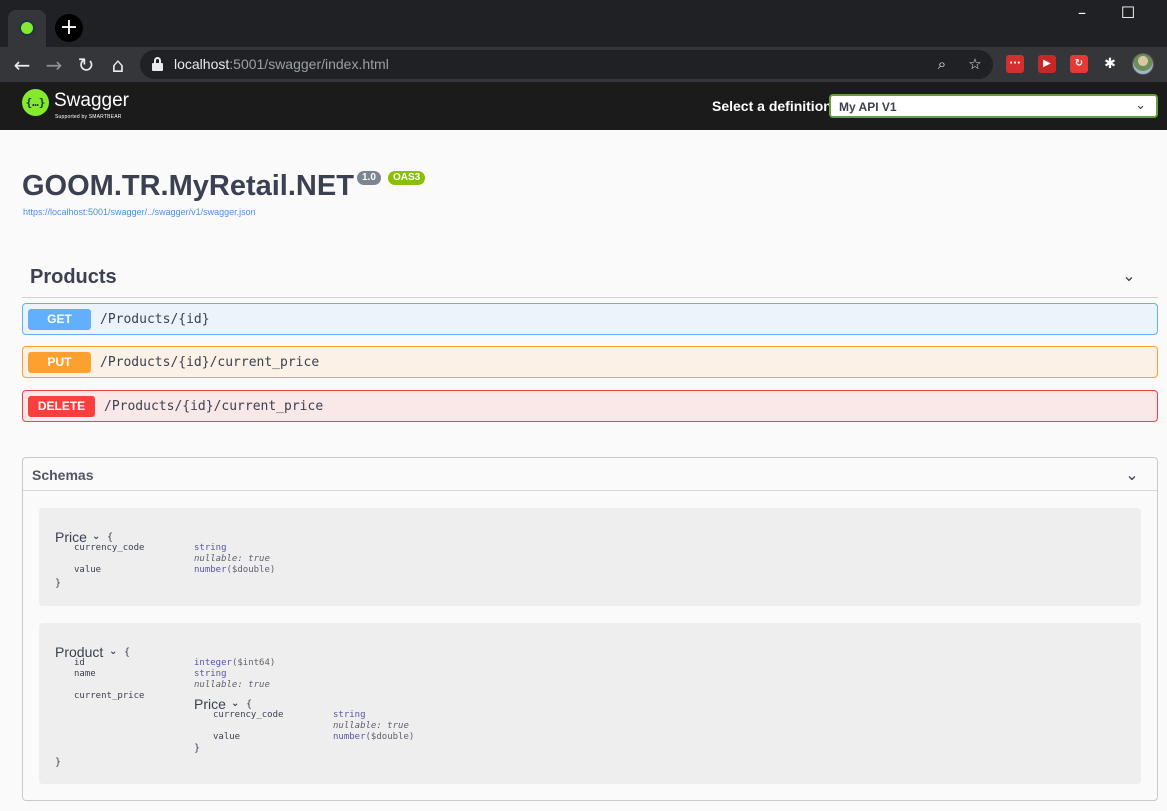  I want to click on swagger-favicon-icon, so click(27, 28).